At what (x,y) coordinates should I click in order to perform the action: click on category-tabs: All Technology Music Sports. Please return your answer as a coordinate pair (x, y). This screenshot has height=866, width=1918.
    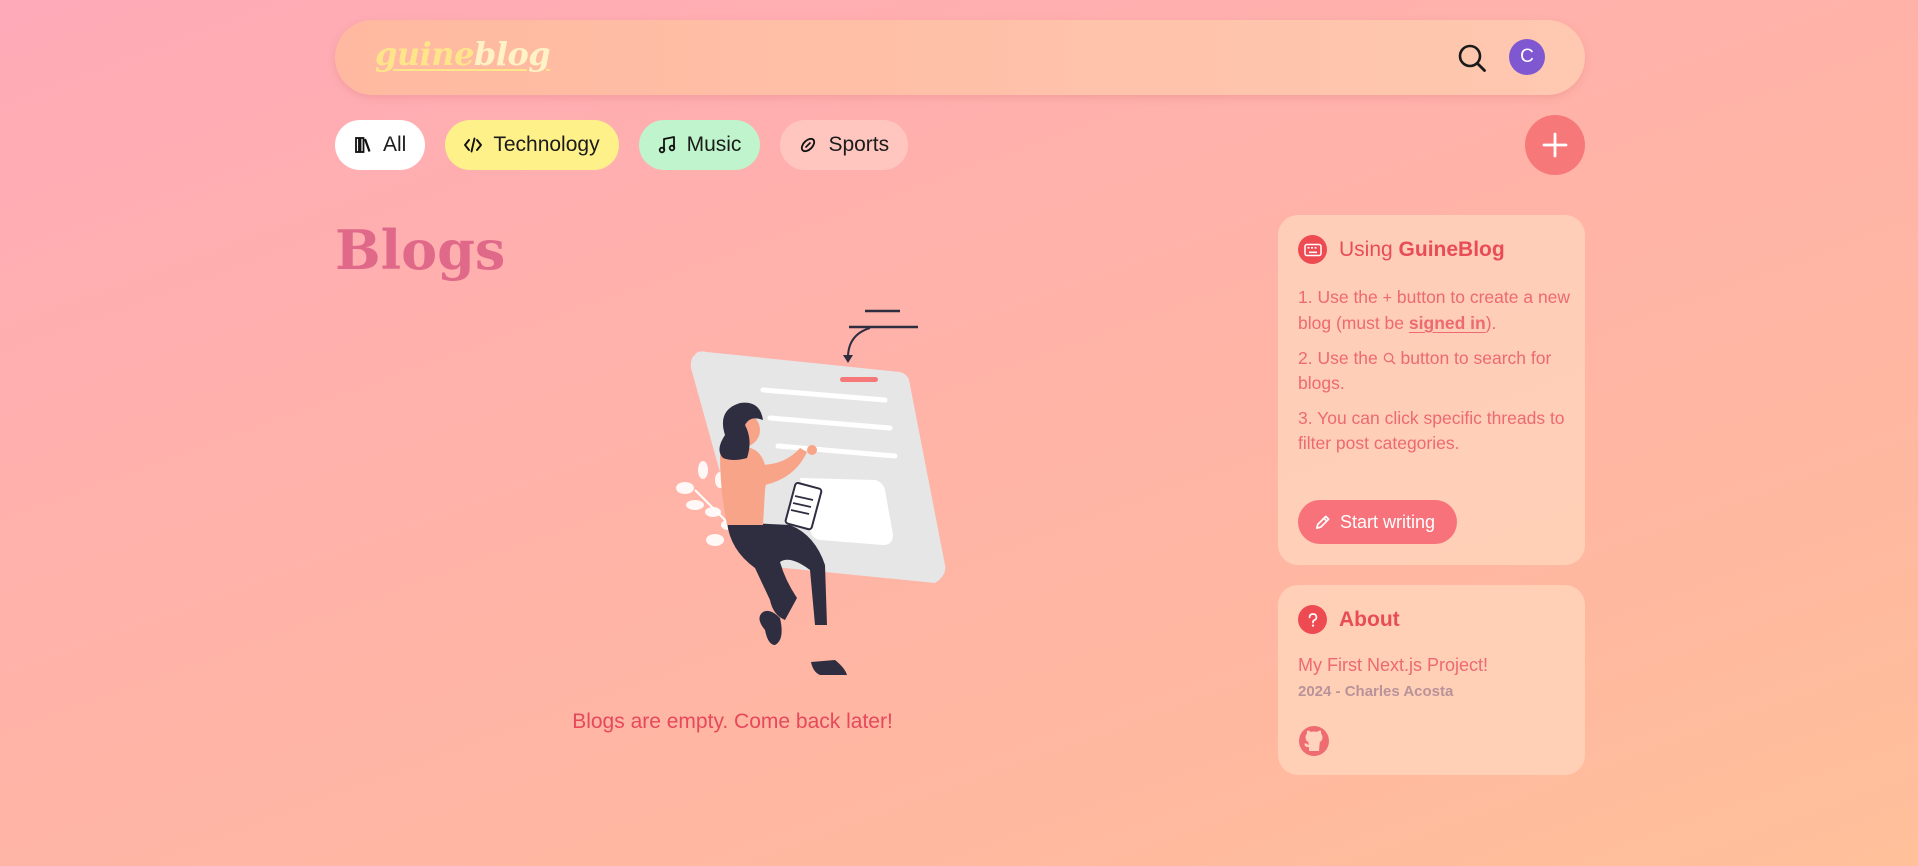
    Looking at the image, I should click on (622, 145).